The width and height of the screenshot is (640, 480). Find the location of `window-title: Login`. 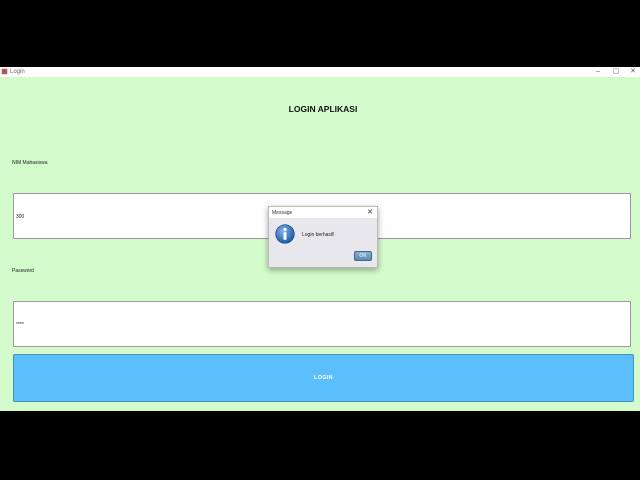

window-title: Login is located at coordinates (17, 72).